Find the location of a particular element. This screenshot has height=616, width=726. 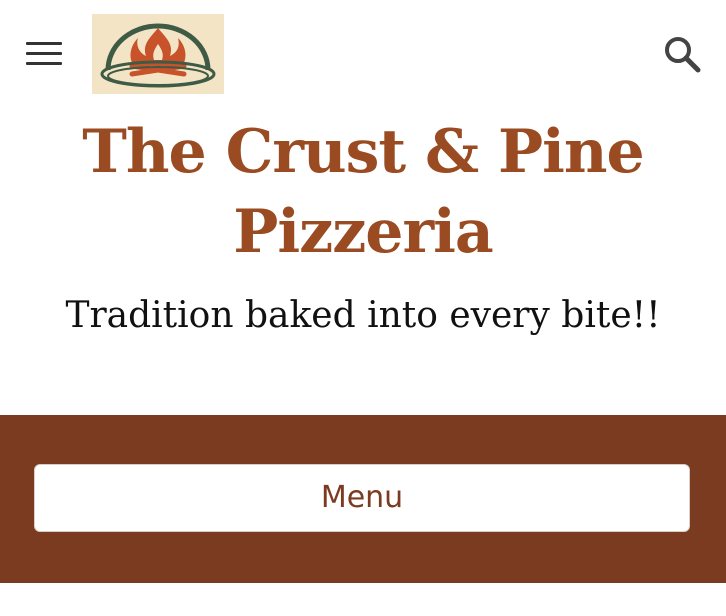

site-title-line-2: Pizzeria is located at coordinates (363, 232).